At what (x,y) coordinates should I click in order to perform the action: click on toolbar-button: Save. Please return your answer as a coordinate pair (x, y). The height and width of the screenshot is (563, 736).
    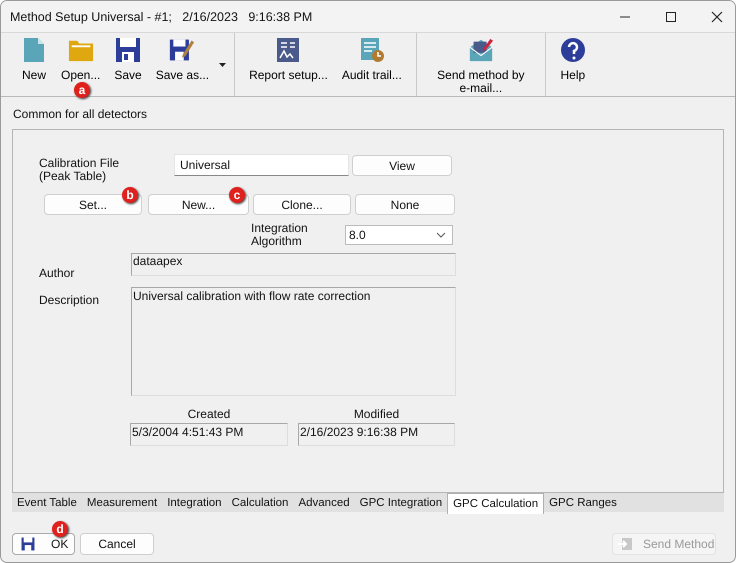
    Looking at the image, I should click on (128, 59).